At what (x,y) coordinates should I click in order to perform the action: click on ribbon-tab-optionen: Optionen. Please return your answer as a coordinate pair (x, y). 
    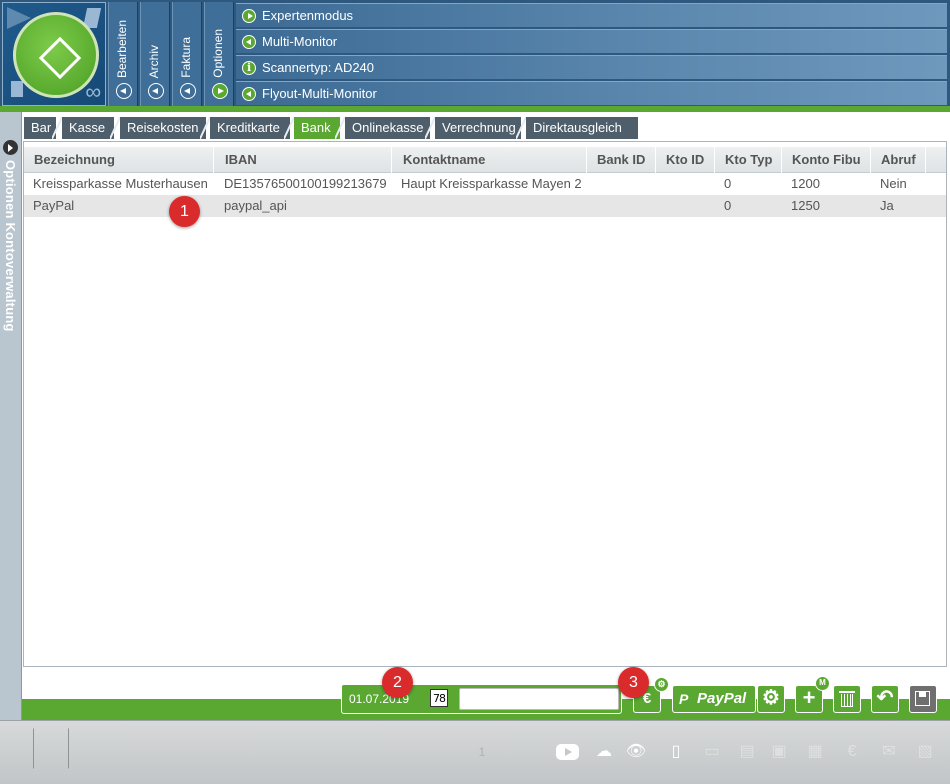
    Looking at the image, I should click on (219, 54).